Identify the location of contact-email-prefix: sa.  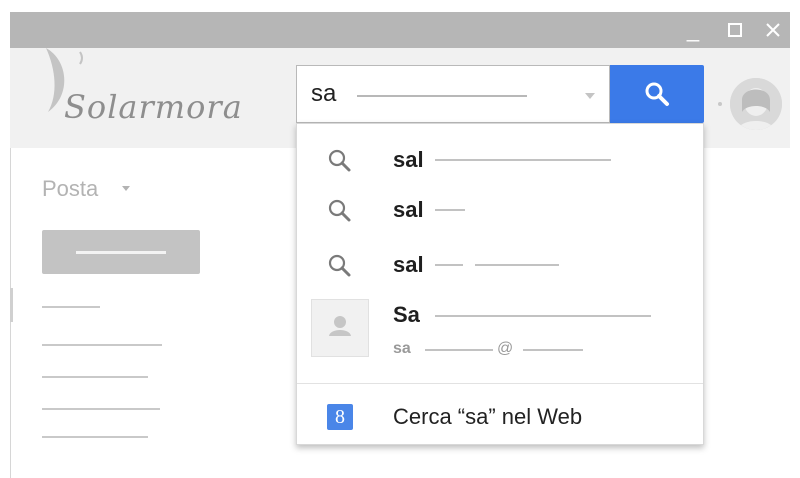
(402, 348).